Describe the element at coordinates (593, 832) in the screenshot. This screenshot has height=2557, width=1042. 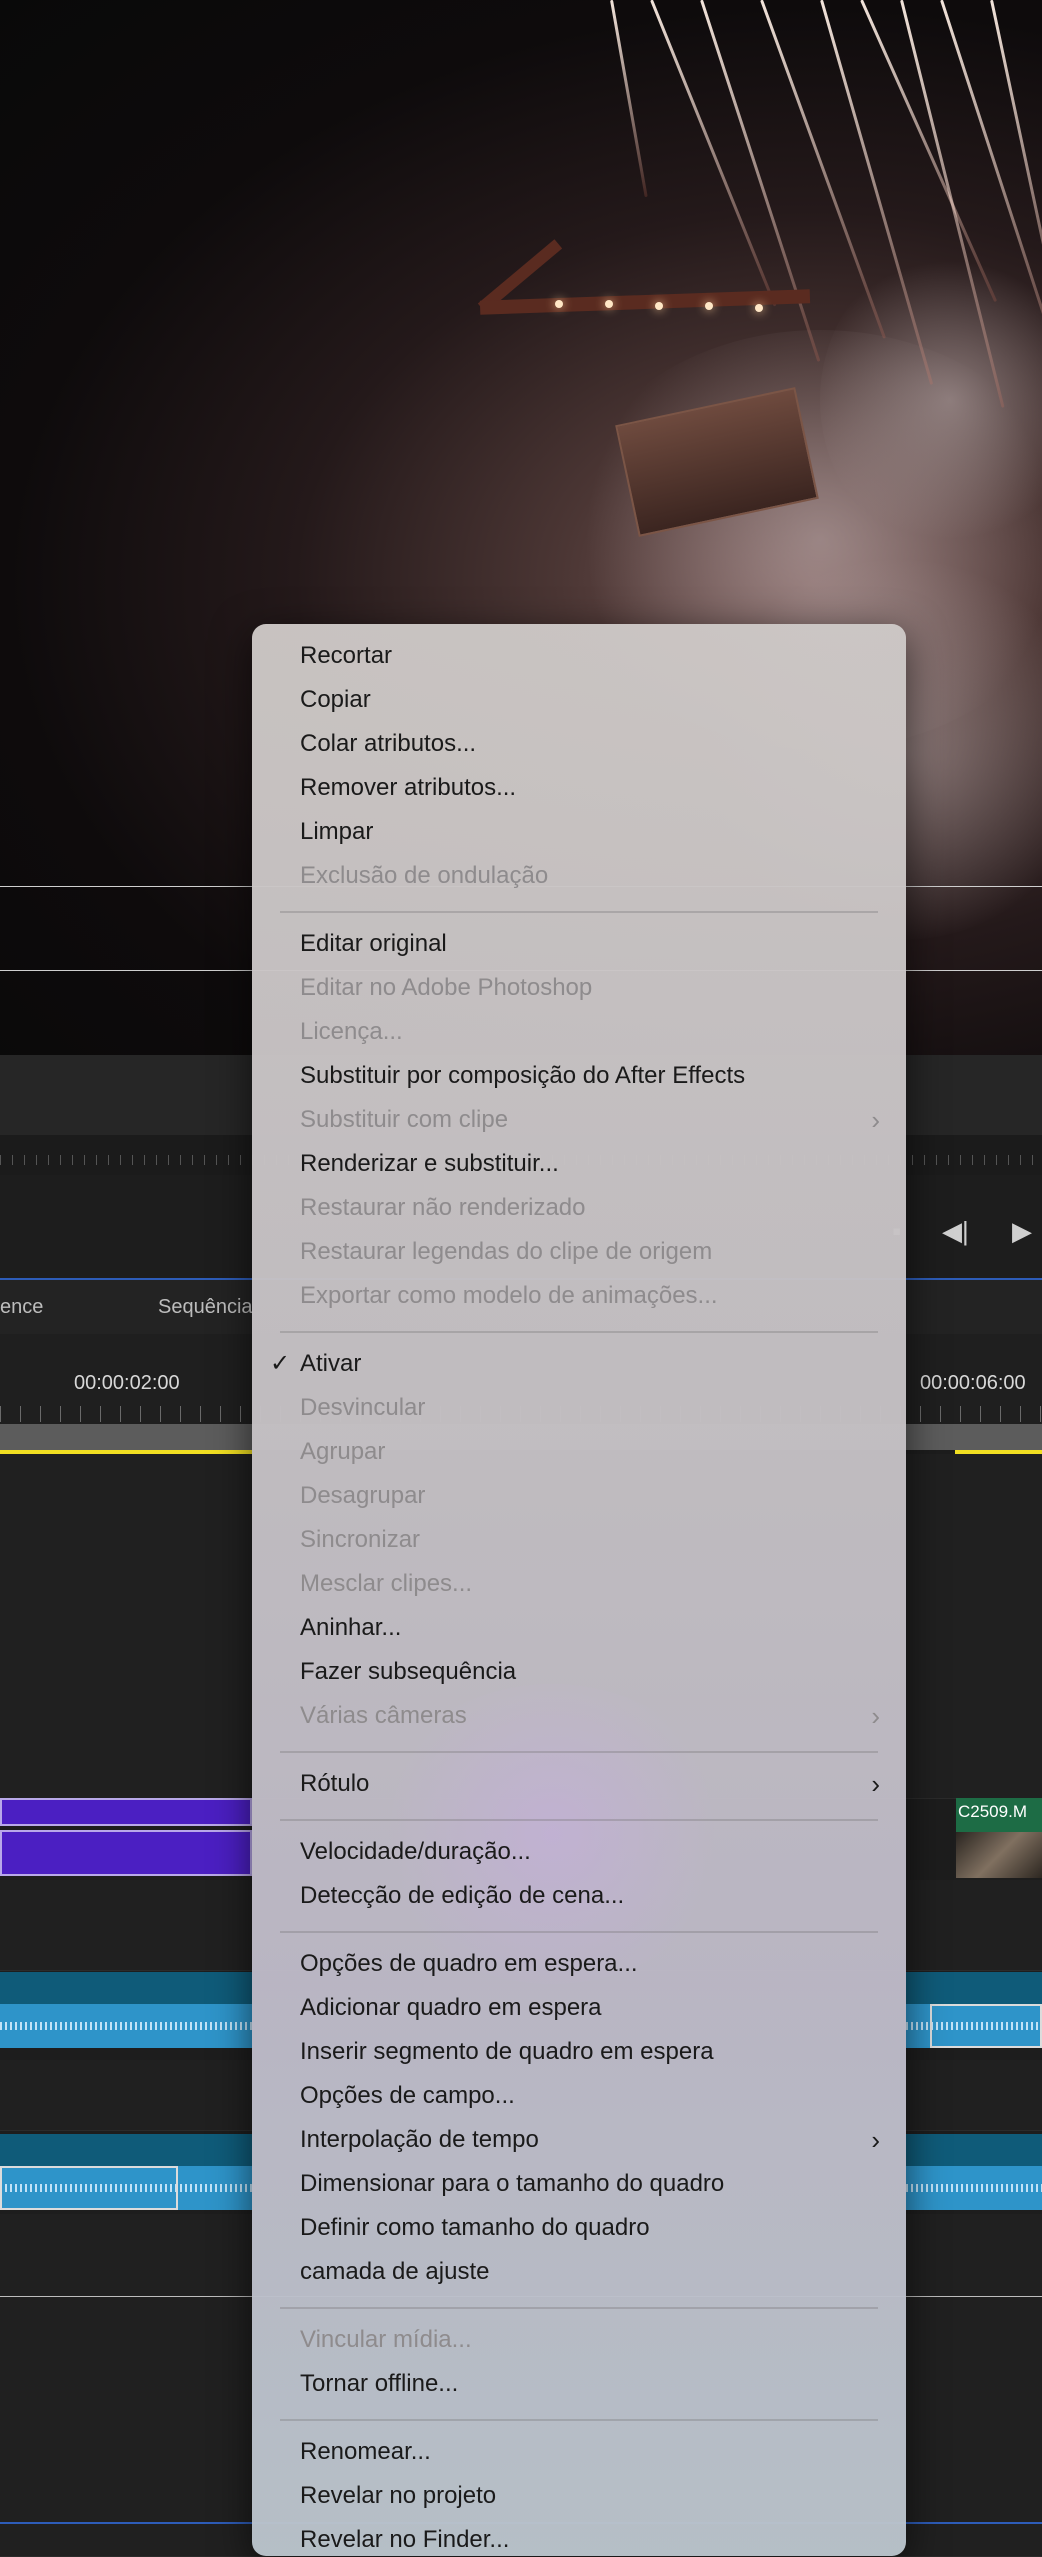
I see `menu-item-limpar: Limpar` at that location.